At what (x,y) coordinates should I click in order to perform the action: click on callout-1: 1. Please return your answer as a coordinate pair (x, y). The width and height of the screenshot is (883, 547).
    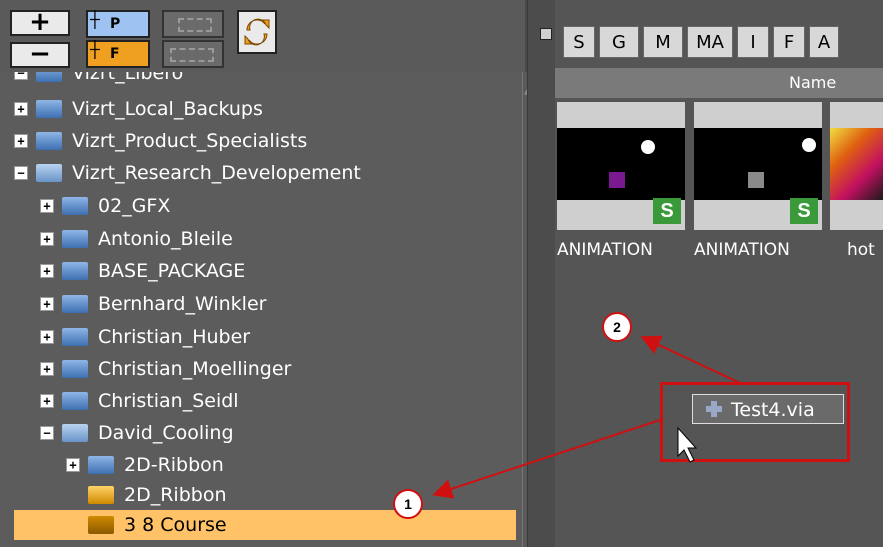
    Looking at the image, I should click on (408, 504).